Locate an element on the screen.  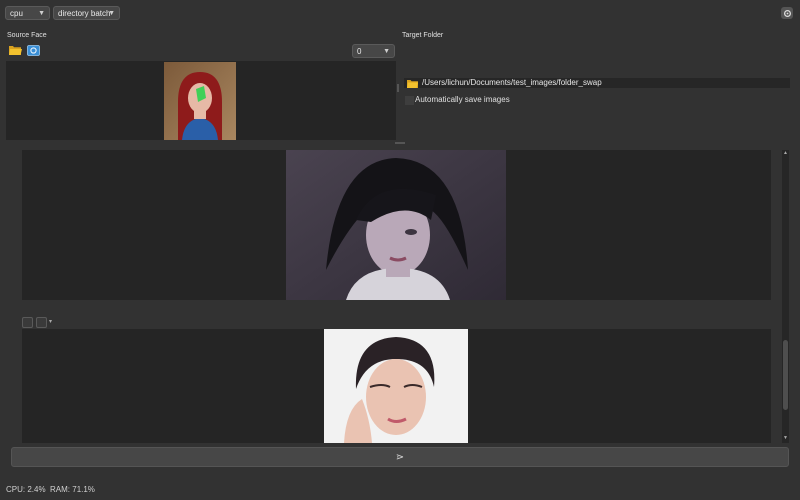
source-face-preview-panel is located at coordinates (201, 100).